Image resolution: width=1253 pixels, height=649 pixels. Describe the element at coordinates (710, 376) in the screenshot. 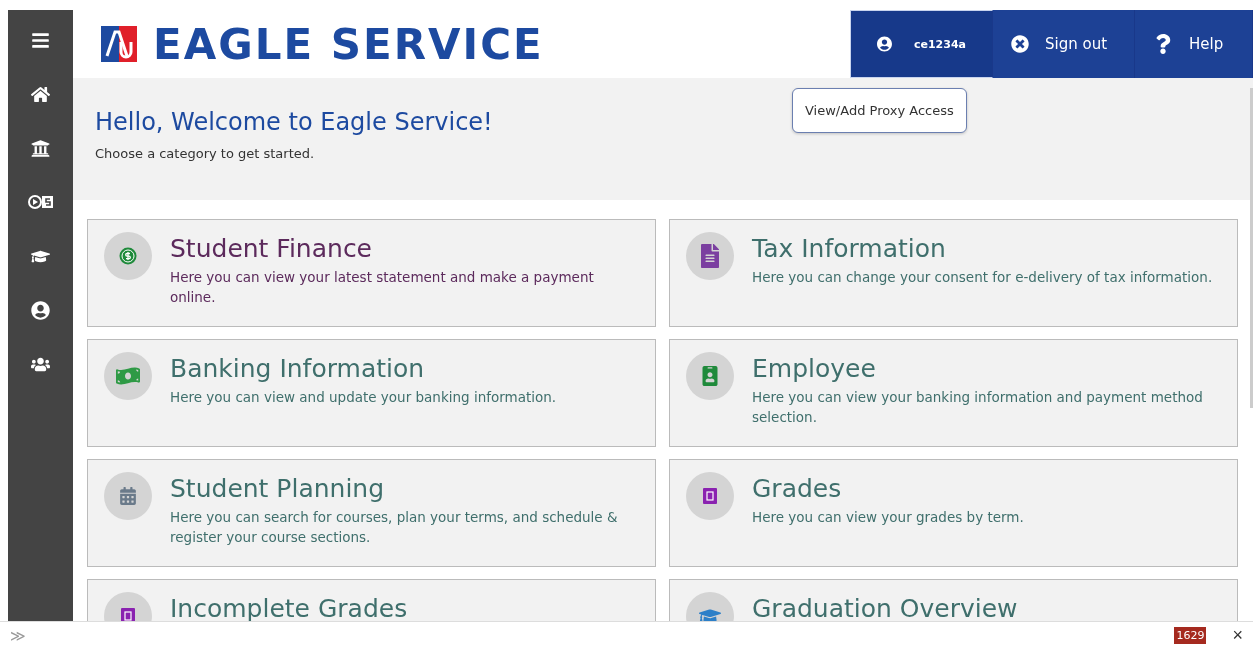

I see `id-badge-icon` at that location.